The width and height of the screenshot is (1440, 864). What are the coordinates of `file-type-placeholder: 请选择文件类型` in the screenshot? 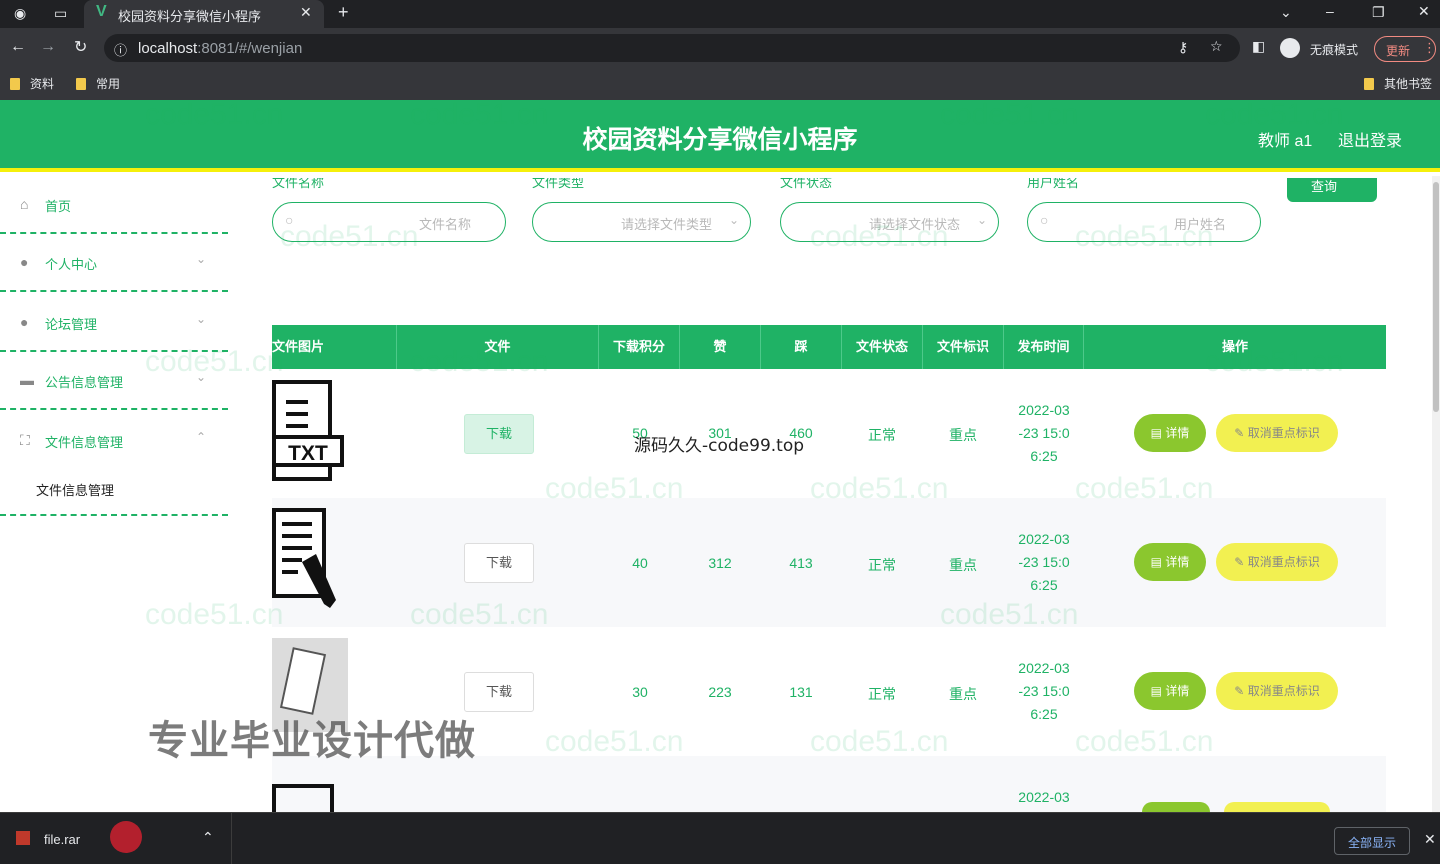 It's located at (667, 224).